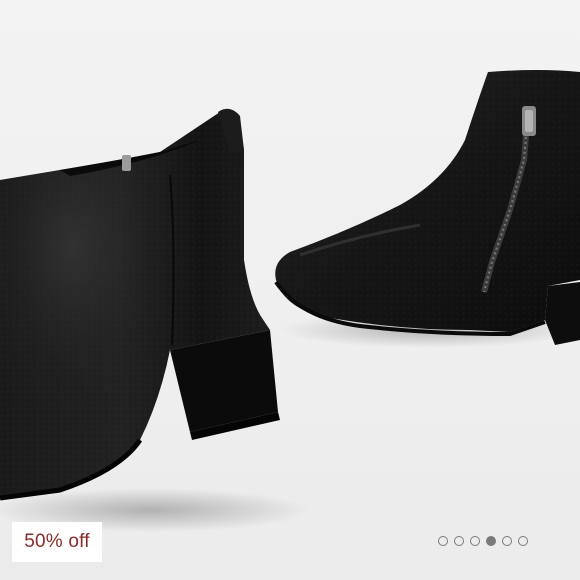  I want to click on discount-badge-label: 50% off, so click(57, 541).